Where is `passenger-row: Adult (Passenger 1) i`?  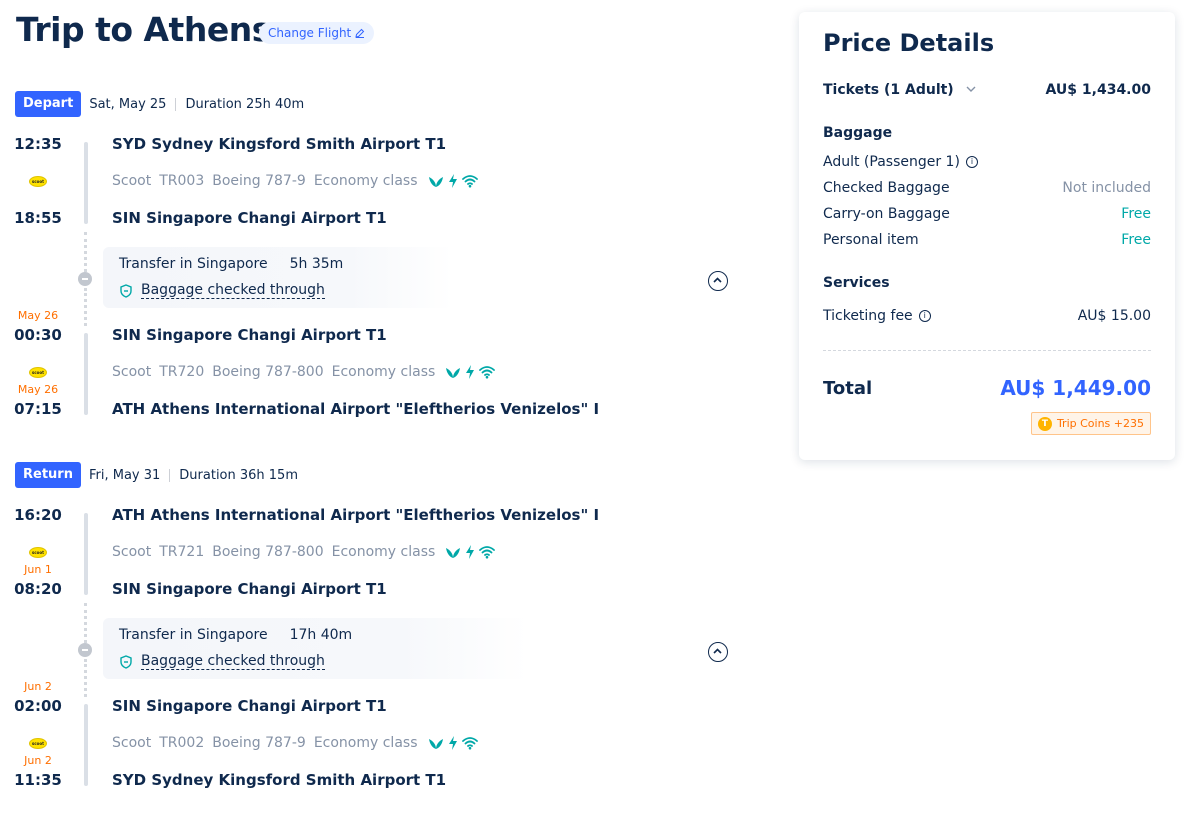
passenger-row: Adult (Passenger 1) i is located at coordinates (987, 162).